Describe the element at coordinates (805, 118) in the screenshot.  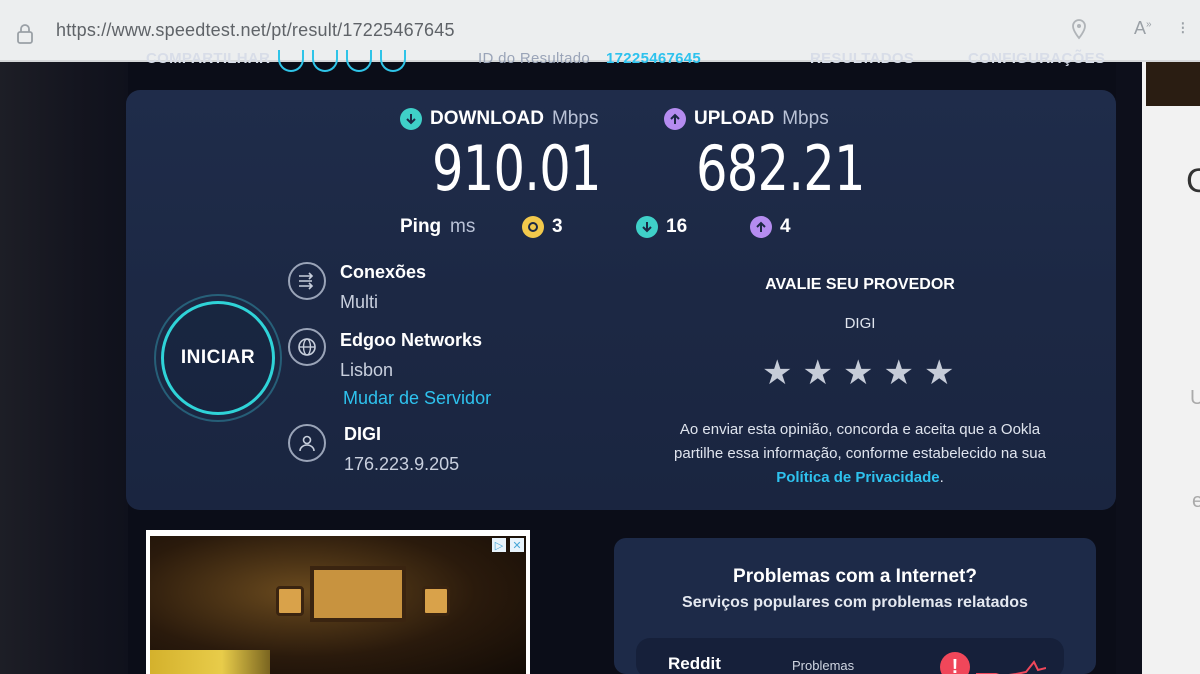
I see `upload-unit: Mbps` at that location.